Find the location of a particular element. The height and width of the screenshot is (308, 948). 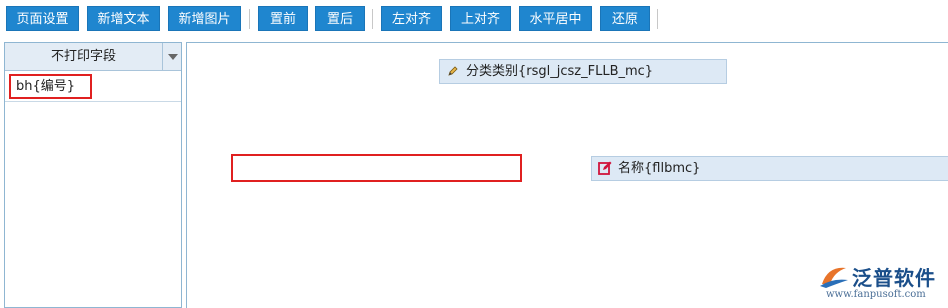

page-setup-button: 页面设置 is located at coordinates (42, 18).